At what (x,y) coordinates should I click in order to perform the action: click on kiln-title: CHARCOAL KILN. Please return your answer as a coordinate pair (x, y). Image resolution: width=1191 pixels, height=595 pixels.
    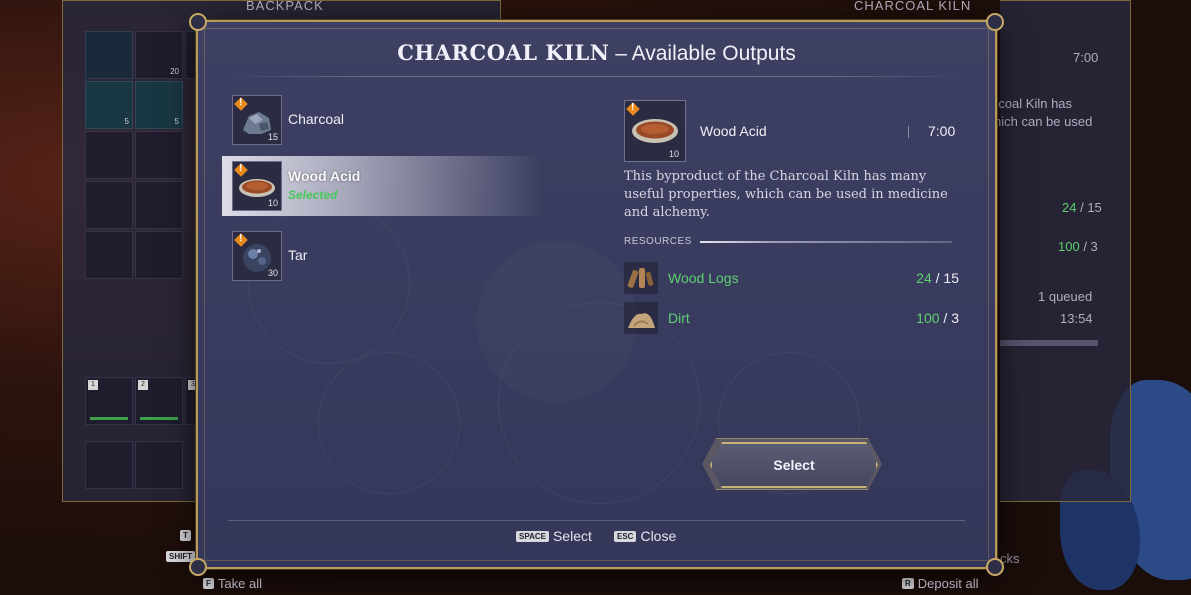
    Looking at the image, I should click on (913, 6).